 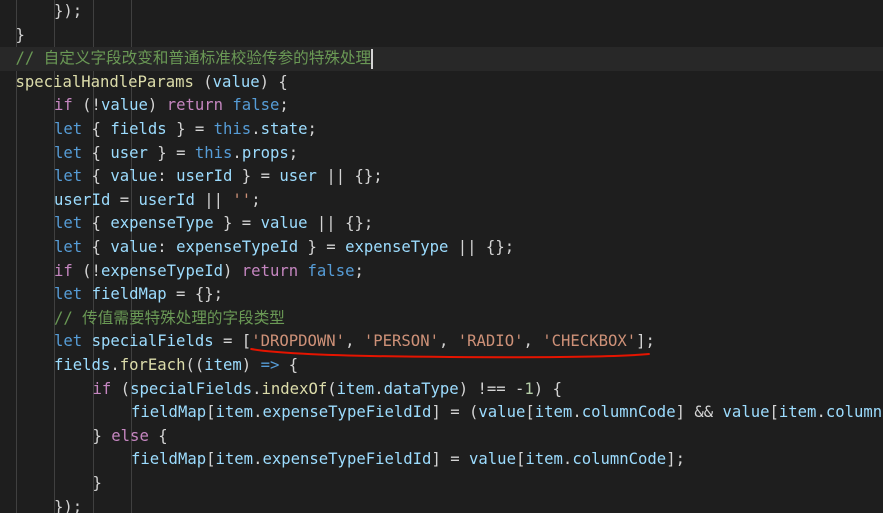 What do you see at coordinates (450, 459) in the screenshot?
I see `code-token: ] =` at bounding box center [450, 459].